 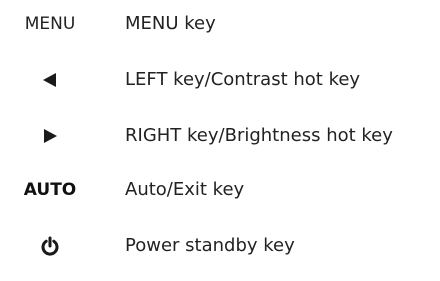 I want to click on power-icon, so click(x=50, y=246).